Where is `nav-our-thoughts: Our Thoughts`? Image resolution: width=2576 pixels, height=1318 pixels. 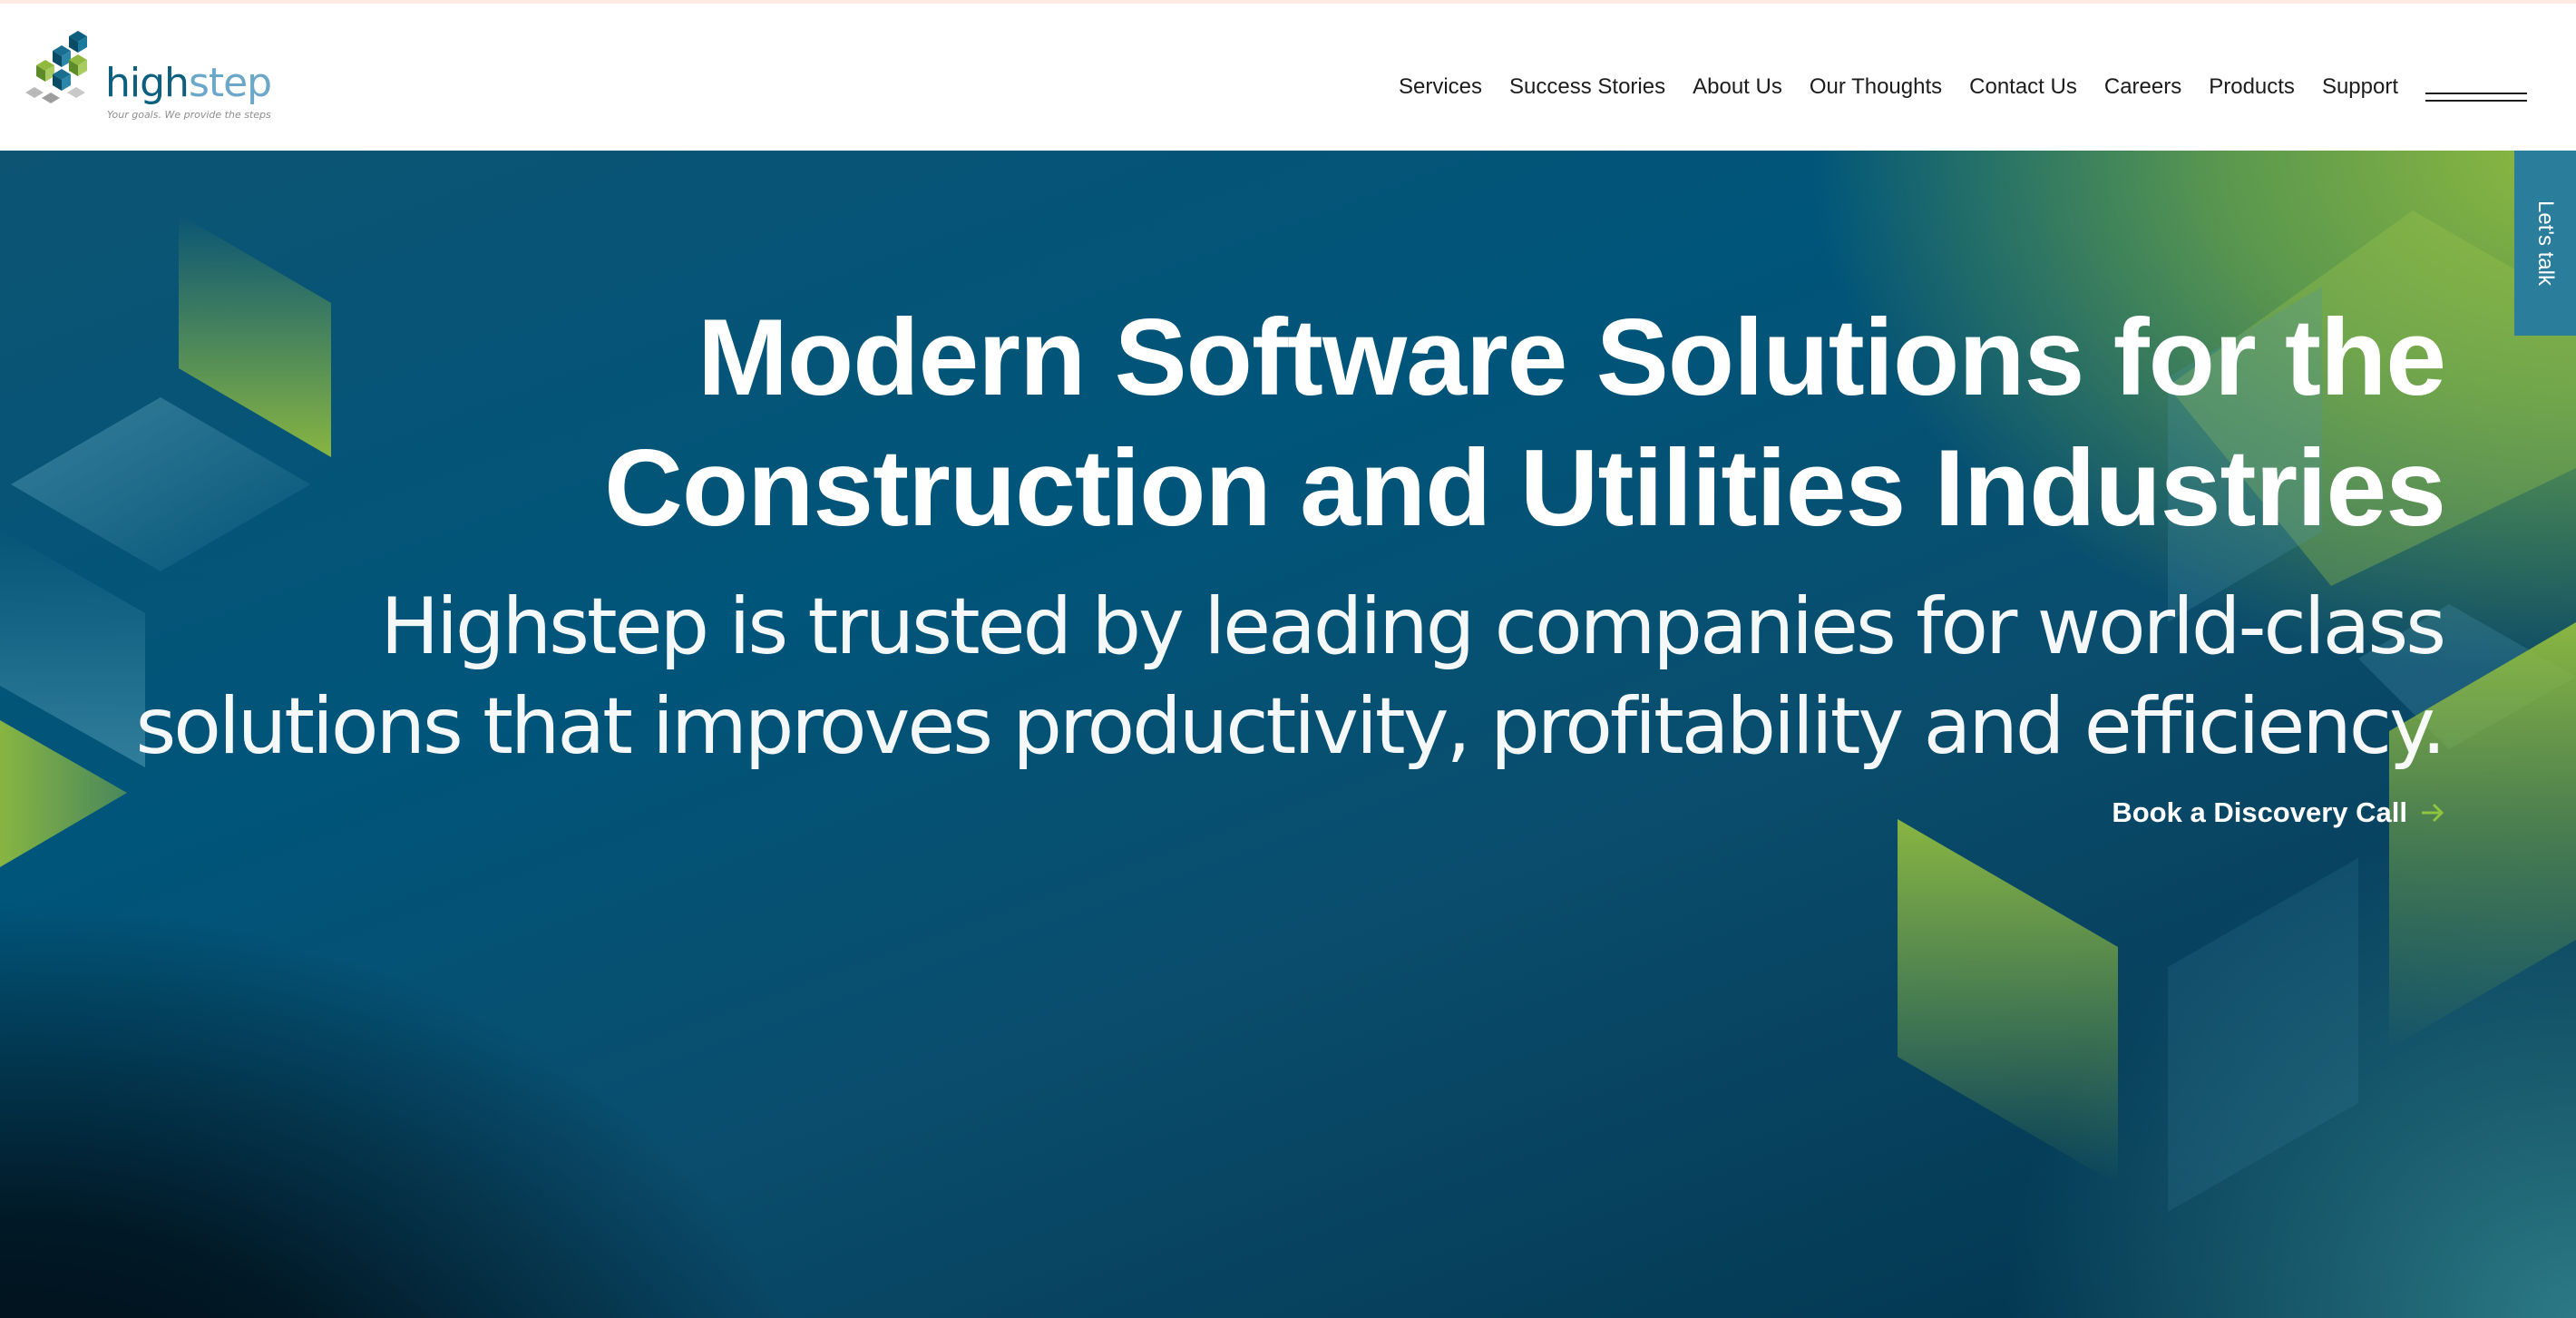 nav-our-thoughts: Our Thoughts is located at coordinates (1876, 87).